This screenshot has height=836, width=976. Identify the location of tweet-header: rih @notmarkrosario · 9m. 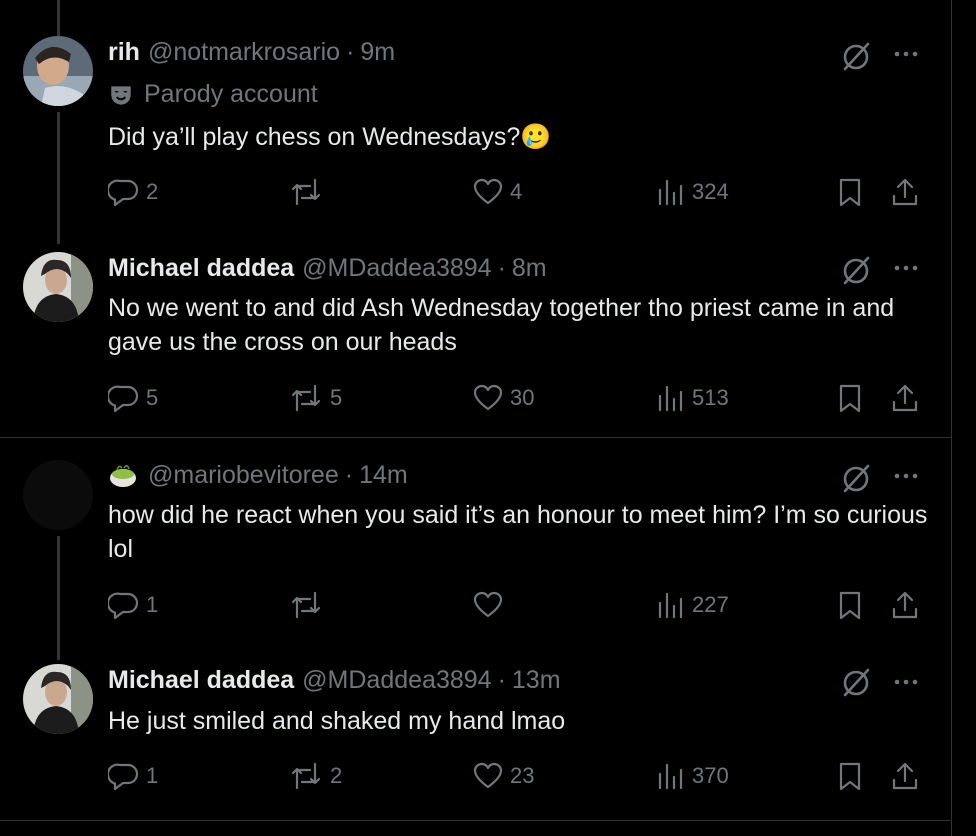
(251, 52).